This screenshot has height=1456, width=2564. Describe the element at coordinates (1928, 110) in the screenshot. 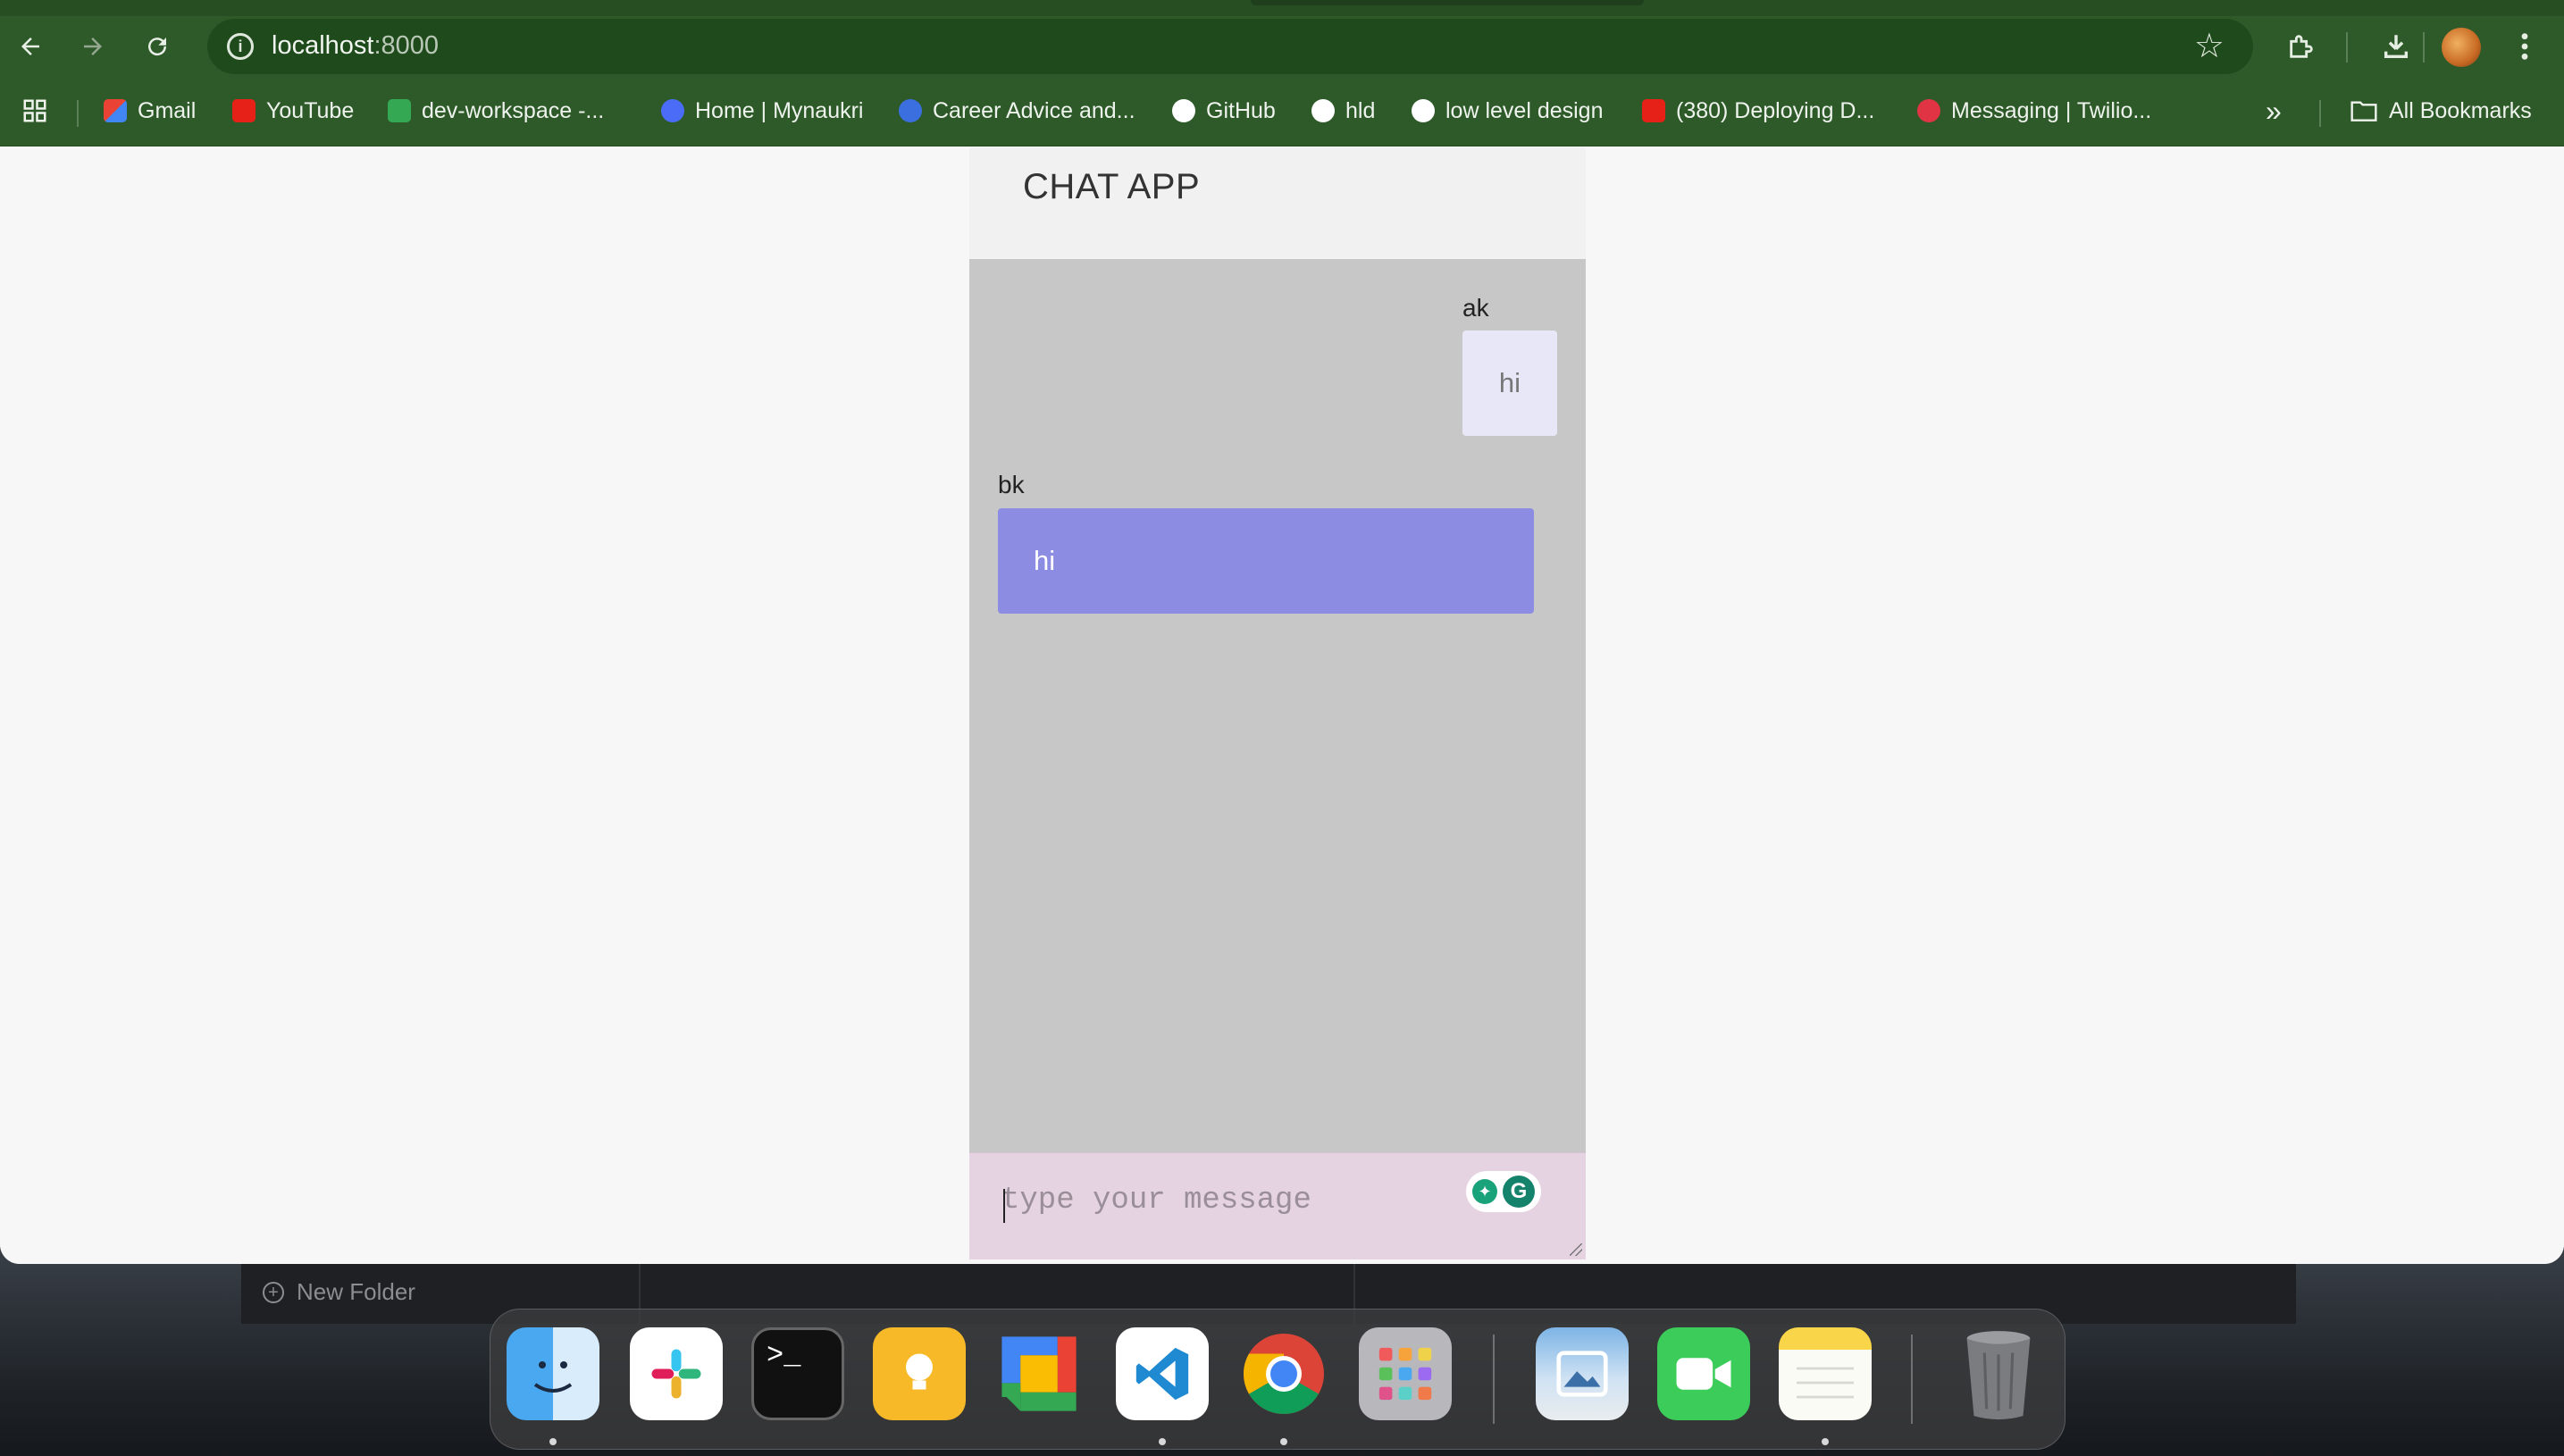

I see `twilio-icon` at that location.